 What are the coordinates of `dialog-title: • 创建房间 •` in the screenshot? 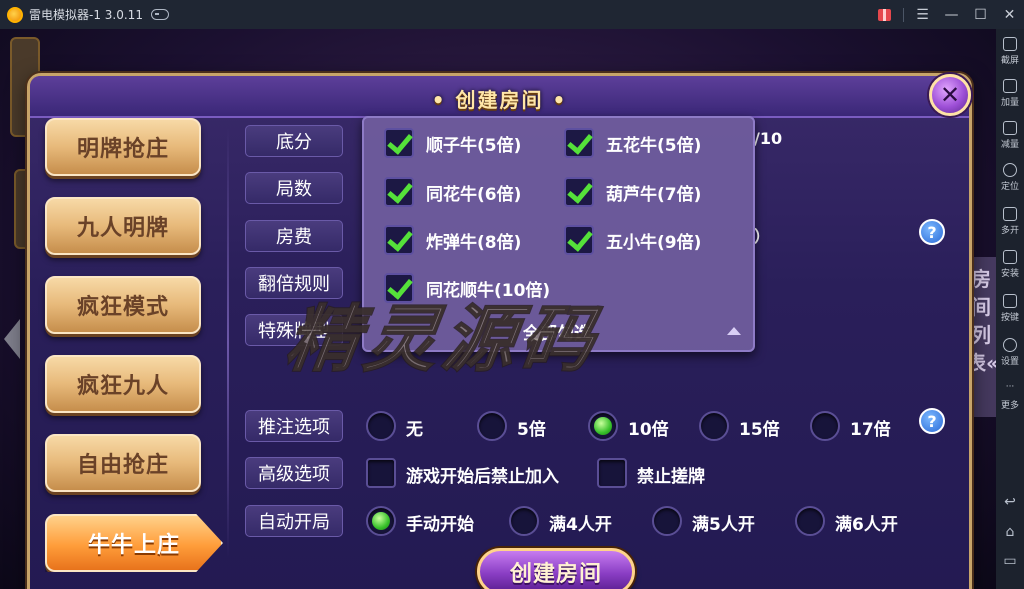 It's located at (499, 100).